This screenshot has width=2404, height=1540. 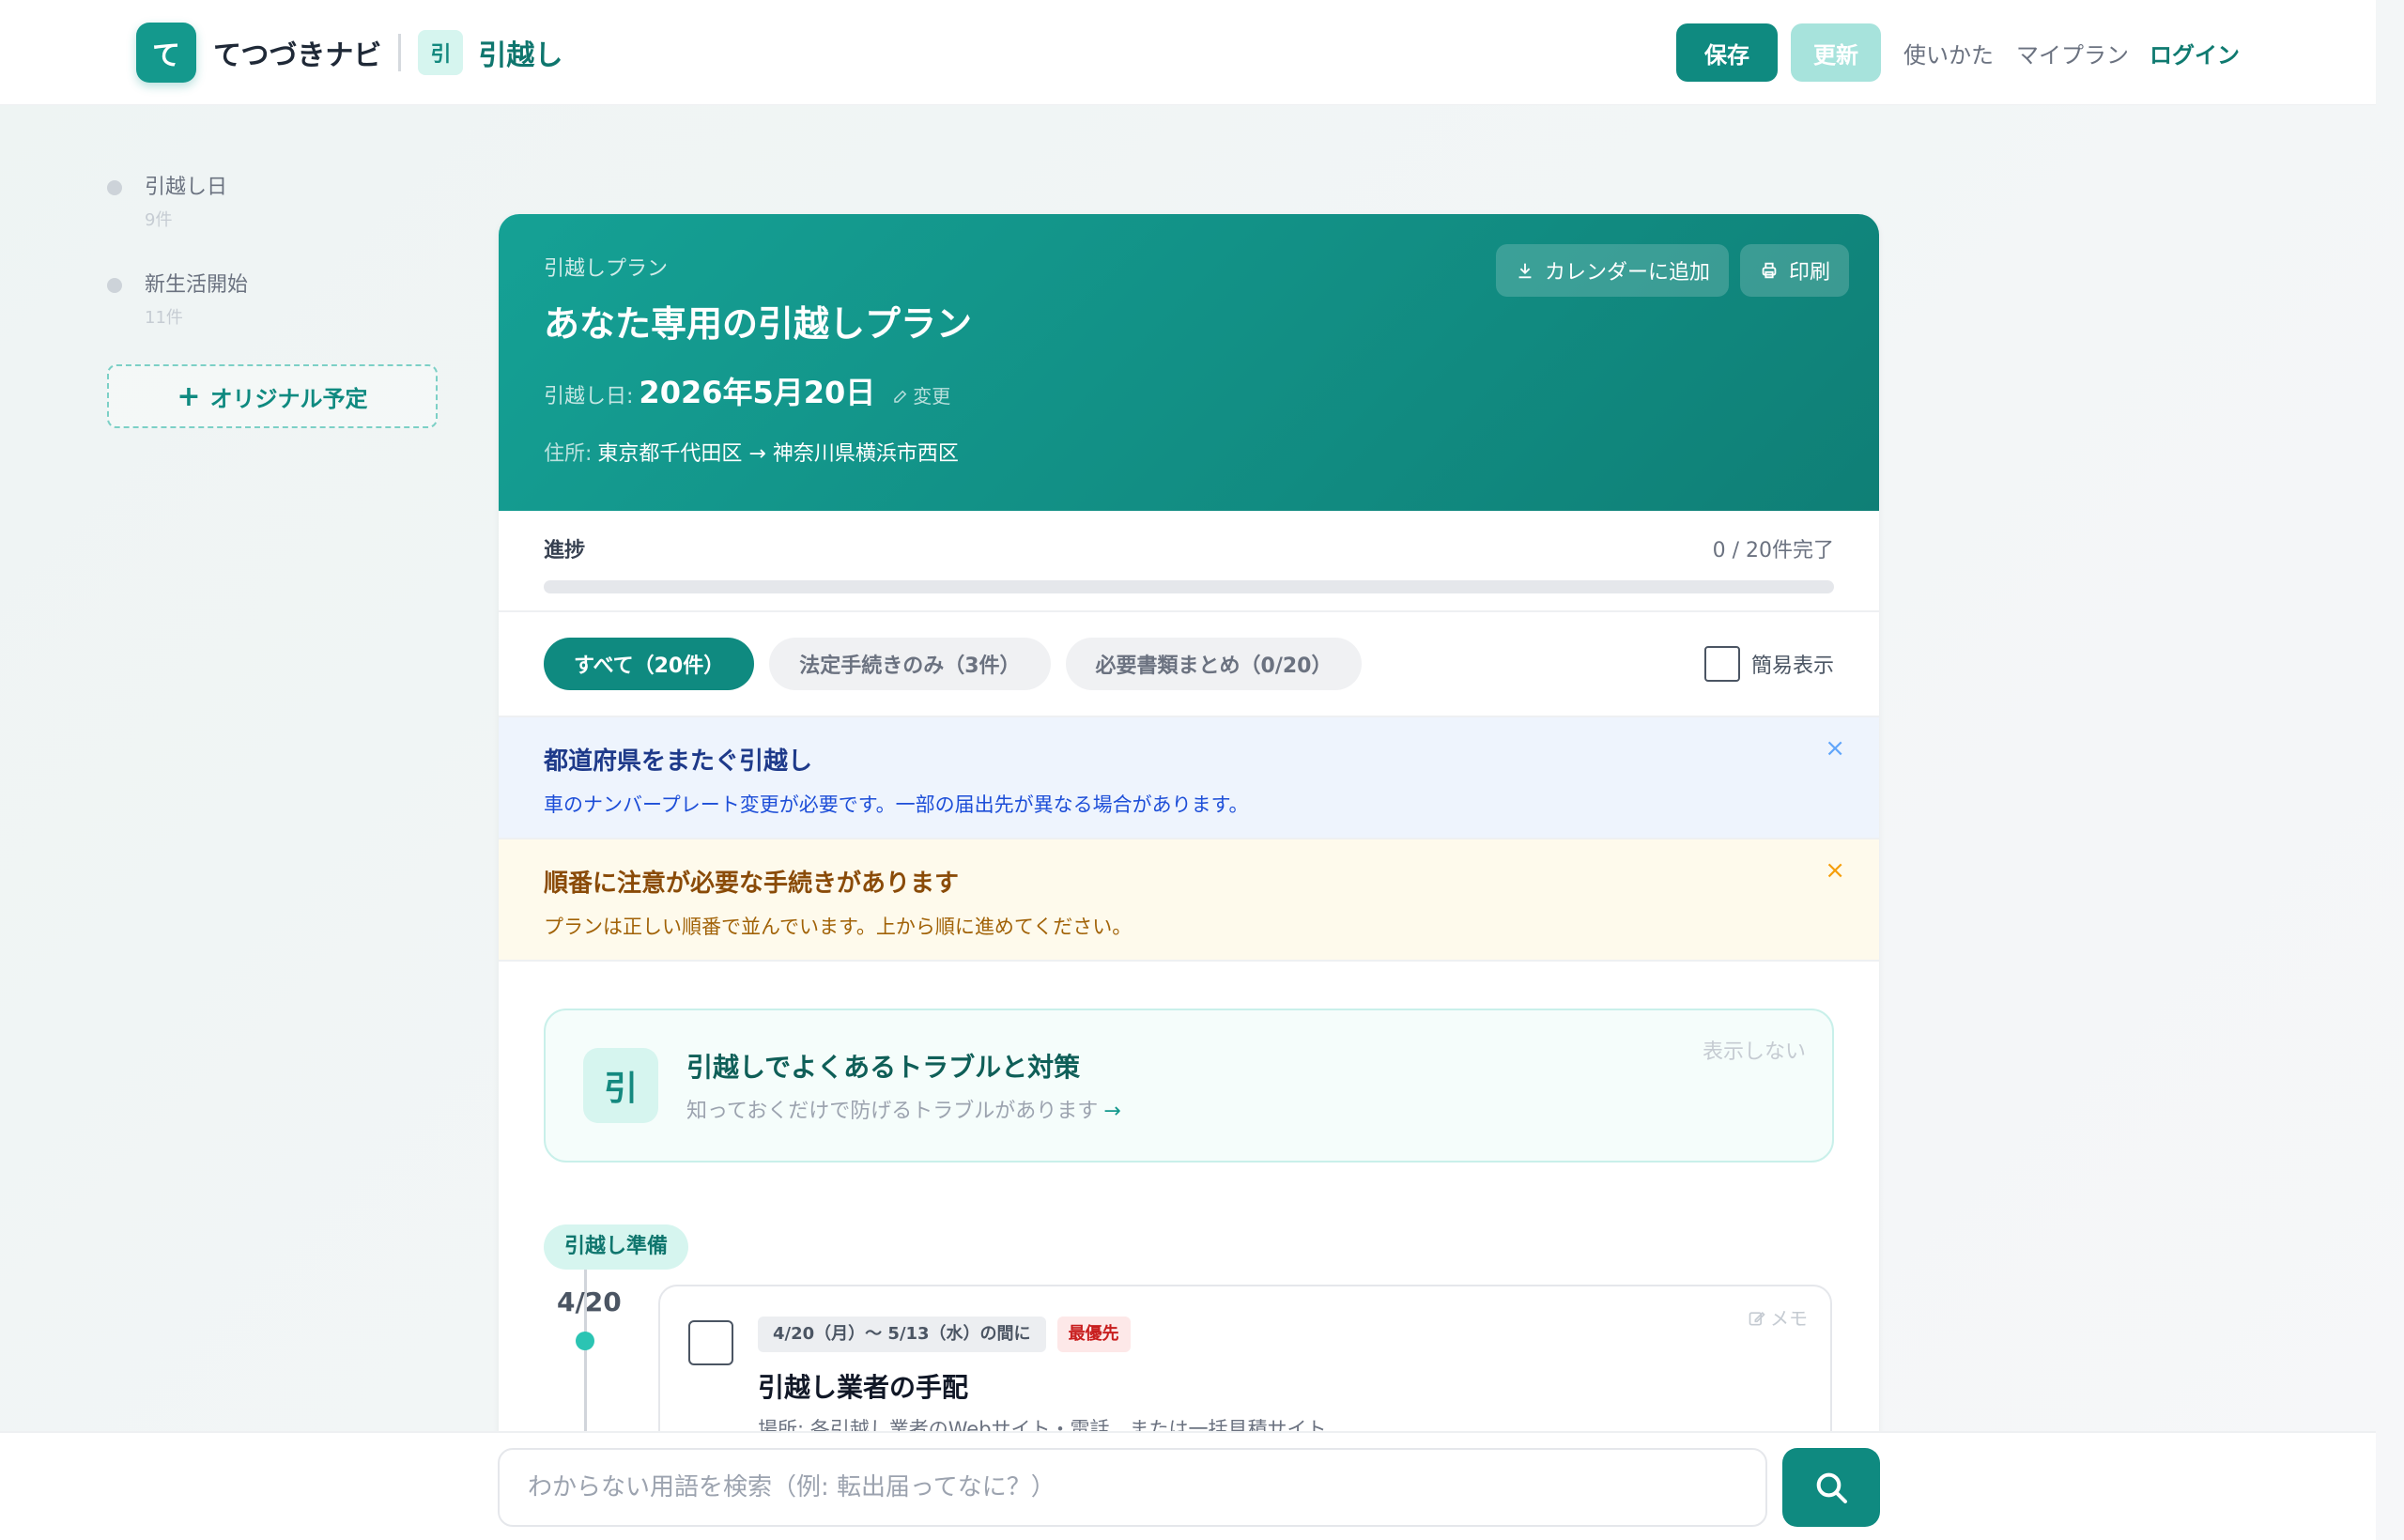 I want to click on memo-label: メモ, so click(x=1789, y=1318).